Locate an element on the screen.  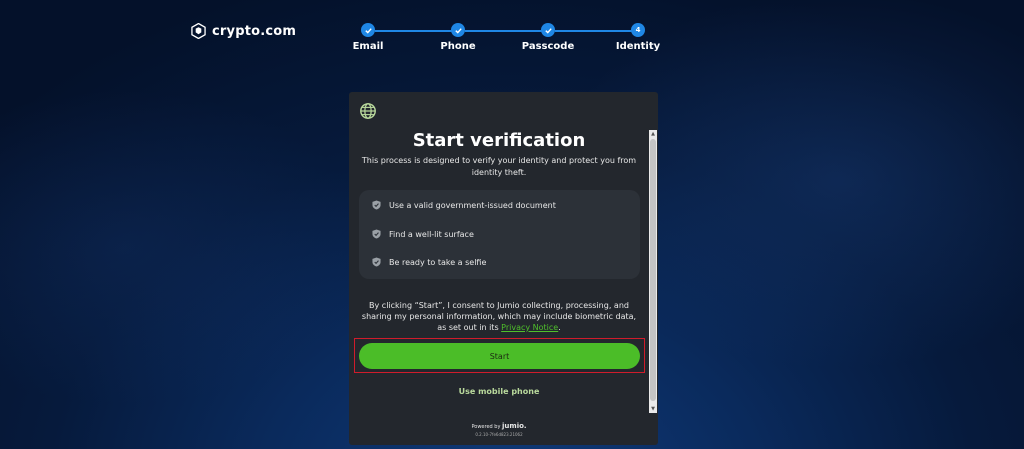
tip-item: Be ready to take a selfie is located at coordinates (429, 262).